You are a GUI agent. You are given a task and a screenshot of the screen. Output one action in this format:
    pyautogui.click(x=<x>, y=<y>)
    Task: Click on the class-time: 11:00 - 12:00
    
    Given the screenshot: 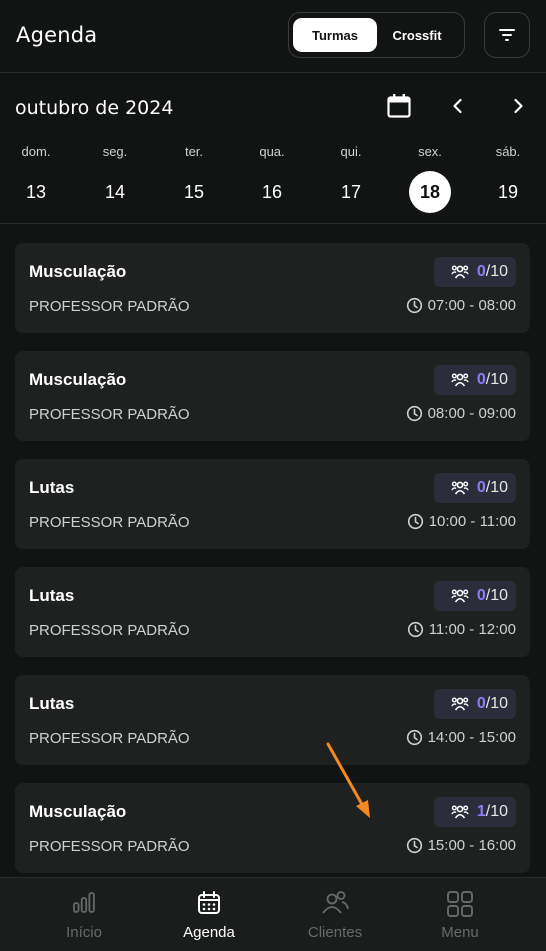 What is the action you would take?
    pyautogui.click(x=461, y=629)
    